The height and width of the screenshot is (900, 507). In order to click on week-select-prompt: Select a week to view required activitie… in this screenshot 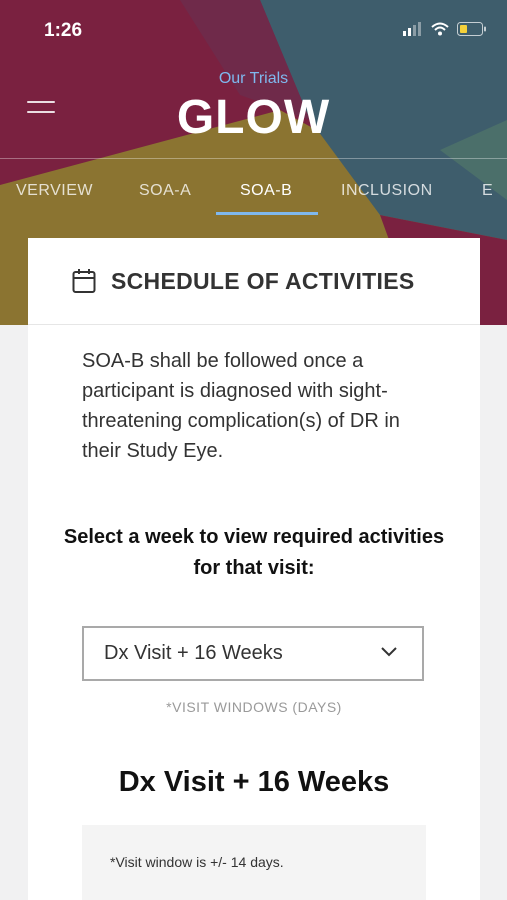, I will do `click(254, 552)`.